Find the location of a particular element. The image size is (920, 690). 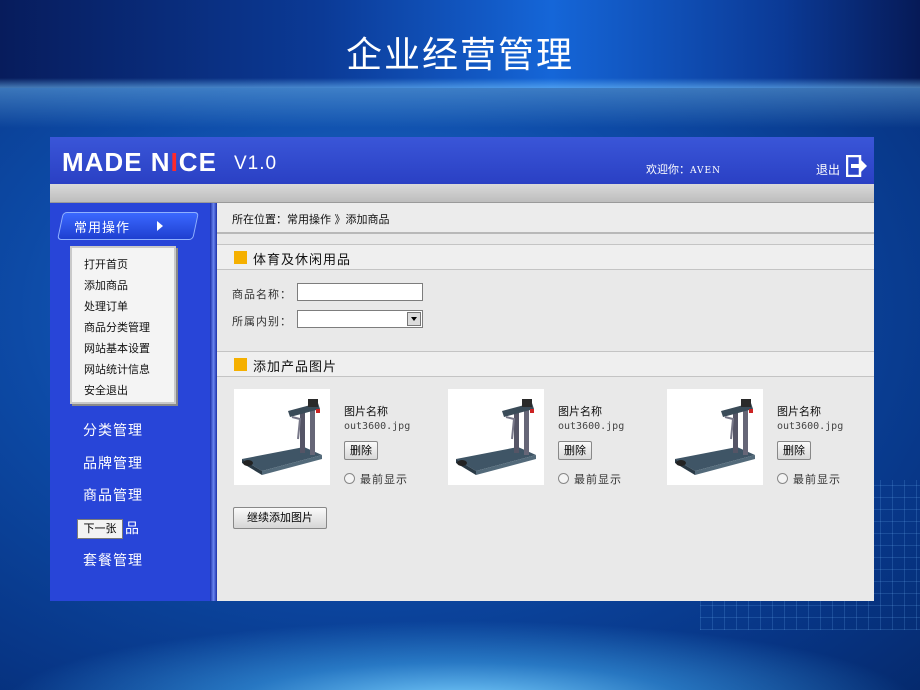

submenu-item-add-product: 添加商品 is located at coordinates (129, 285).